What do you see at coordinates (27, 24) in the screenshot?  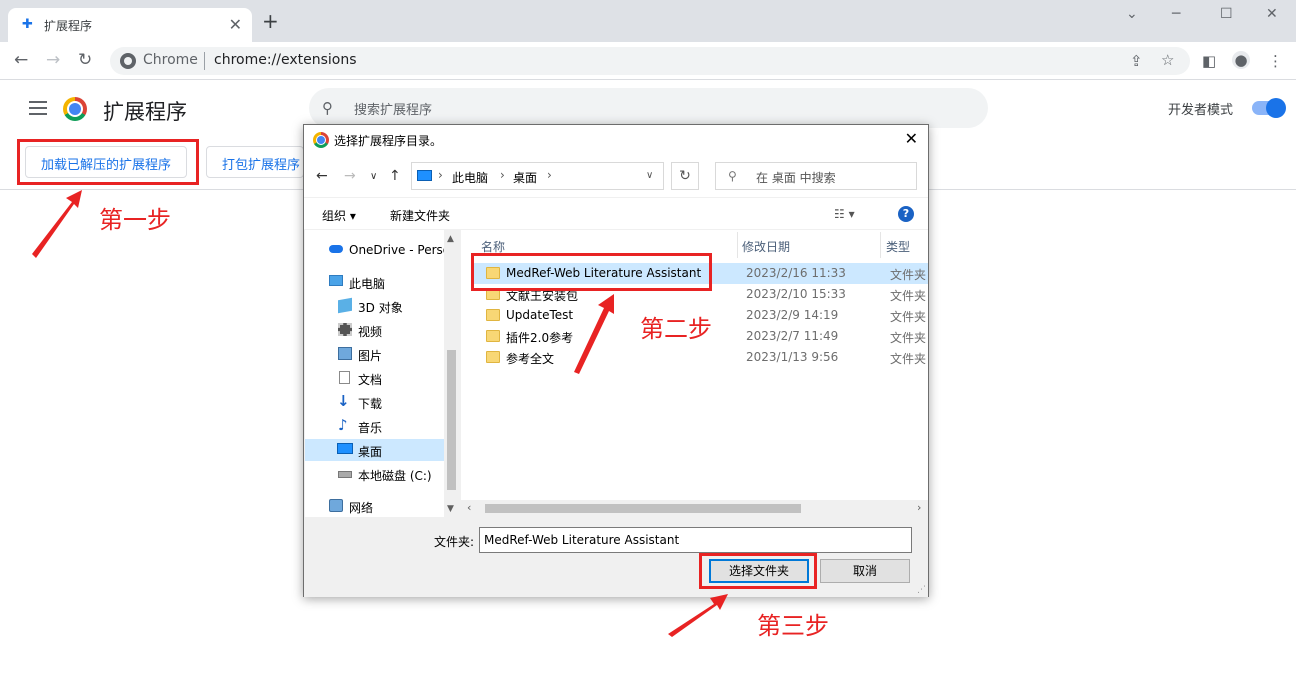 I see `puzzle-icon: ✚` at bounding box center [27, 24].